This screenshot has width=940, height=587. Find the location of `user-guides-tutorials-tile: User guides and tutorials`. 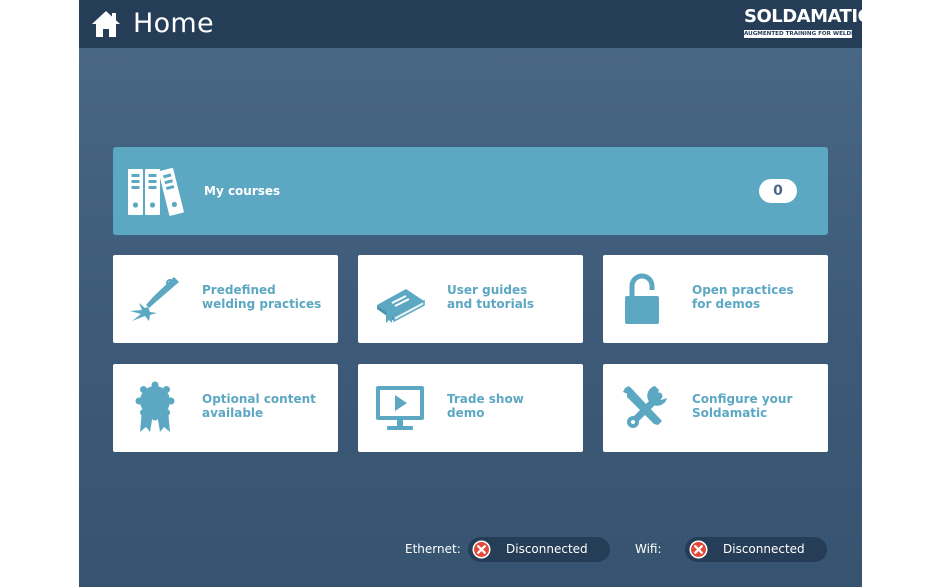

user-guides-tutorials-tile: User guides and tutorials is located at coordinates (470, 299).